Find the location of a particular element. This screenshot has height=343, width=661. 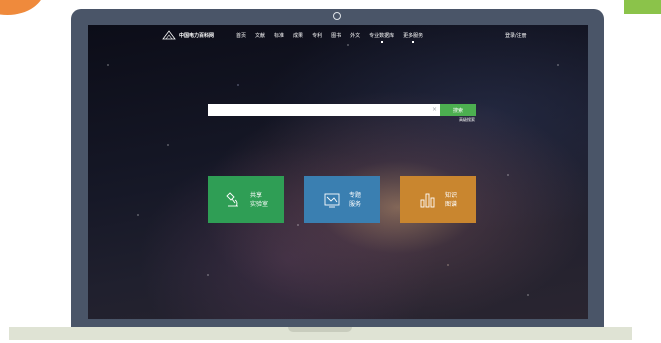

chart-board-icon is located at coordinates (332, 200).